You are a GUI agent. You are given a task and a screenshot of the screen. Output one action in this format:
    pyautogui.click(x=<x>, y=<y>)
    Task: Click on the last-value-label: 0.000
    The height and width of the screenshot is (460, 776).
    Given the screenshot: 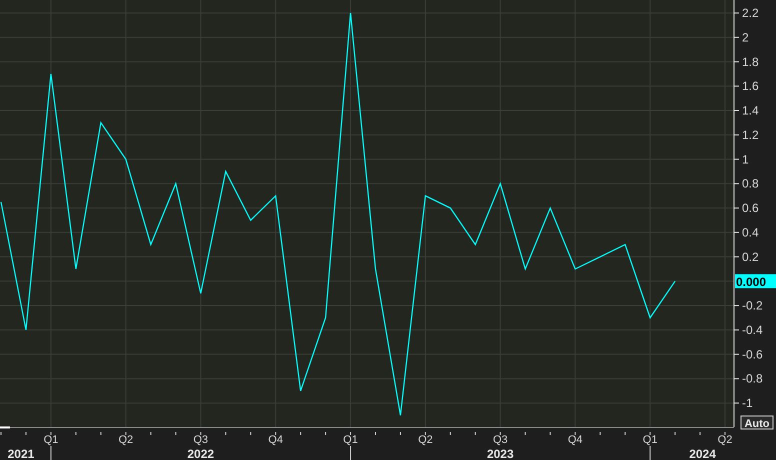 What is the action you would take?
    pyautogui.click(x=755, y=282)
    